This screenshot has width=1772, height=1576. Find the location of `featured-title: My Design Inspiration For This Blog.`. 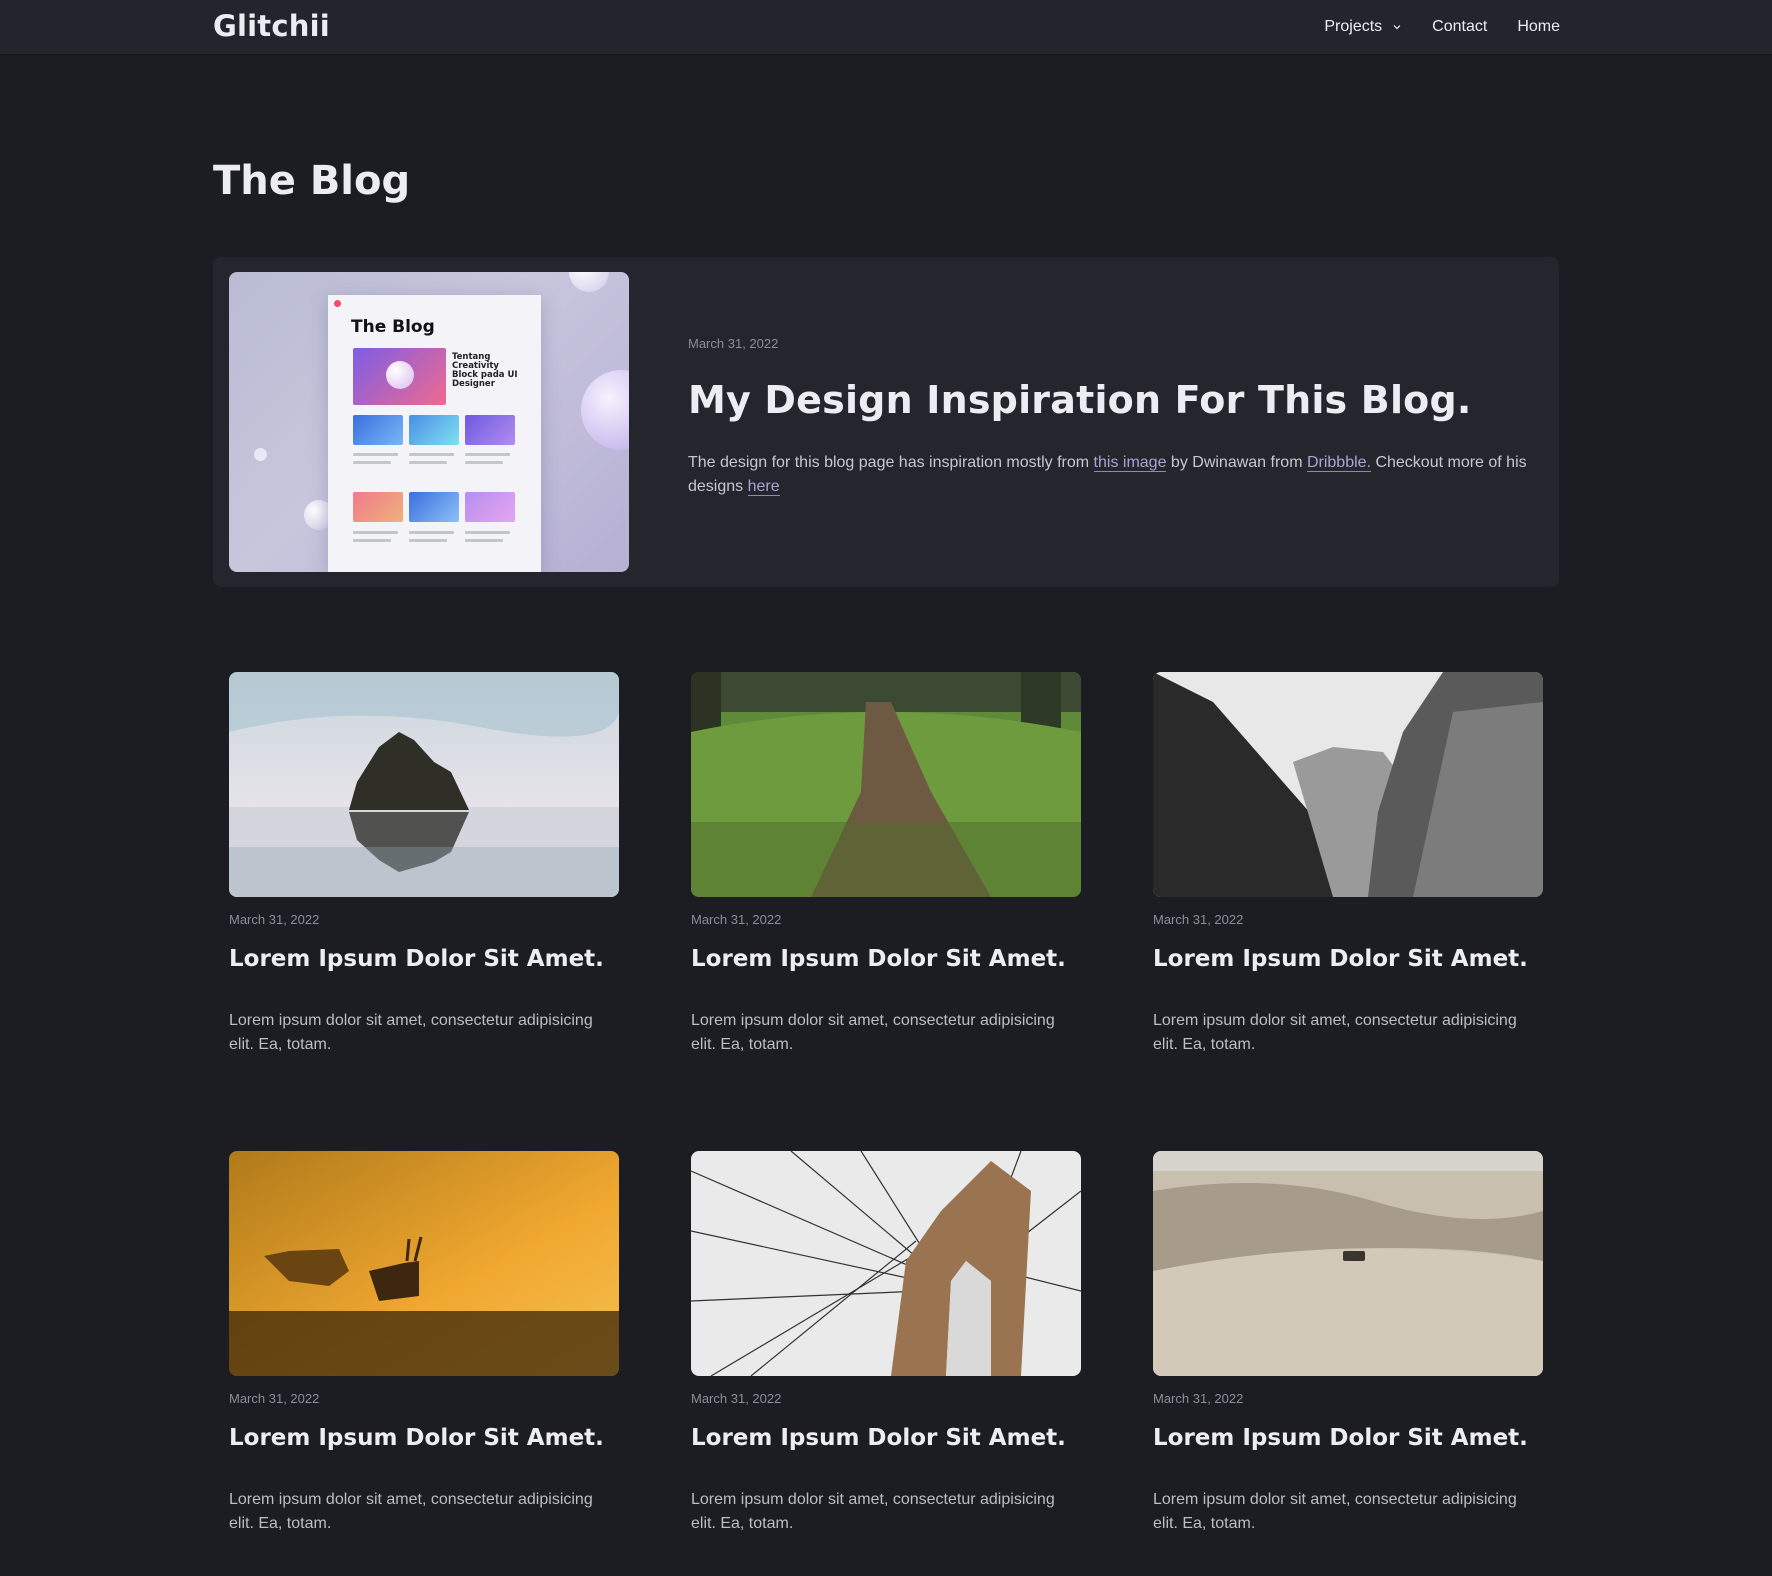

featured-title: My Design Inspiration For This Blog. is located at coordinates (1080, 400).